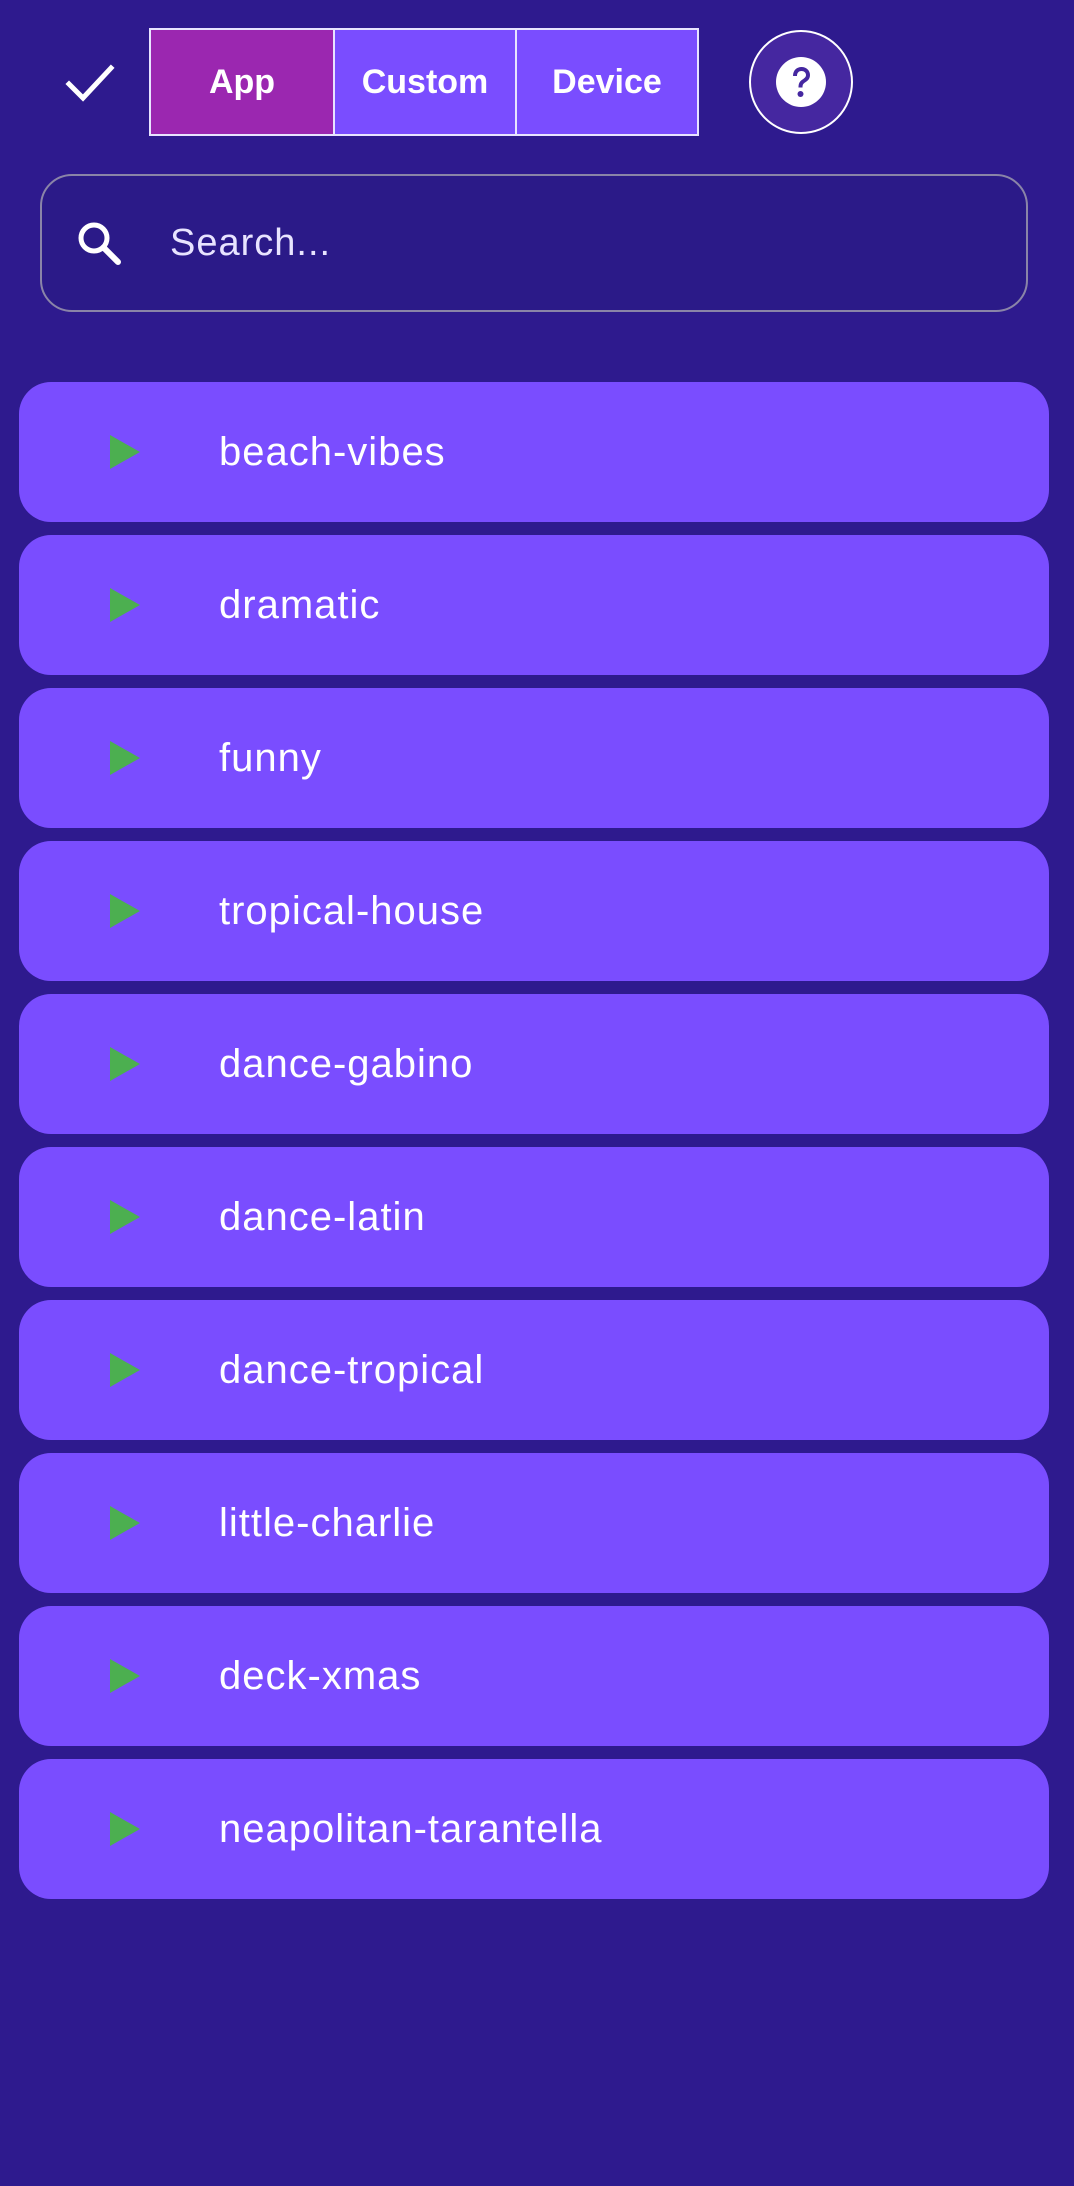  Describe the element at coordinates (411, 1828) in the screenshot. I see `list-item-label: neapolitan-tarantella` at that location.